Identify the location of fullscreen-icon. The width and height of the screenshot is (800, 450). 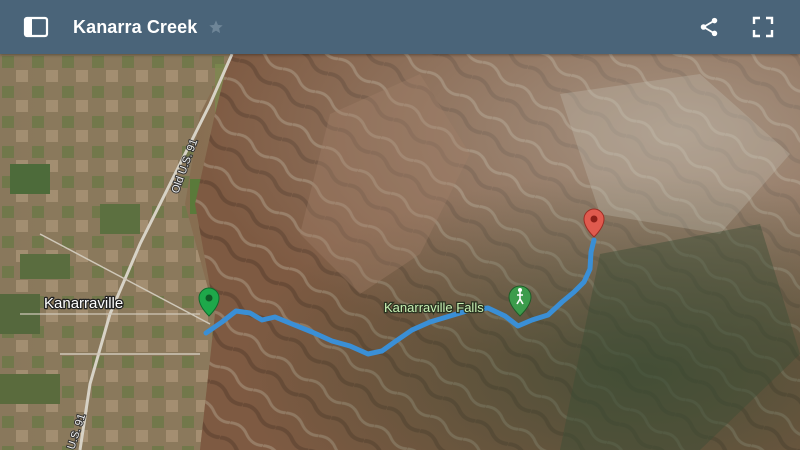
(763, 27).